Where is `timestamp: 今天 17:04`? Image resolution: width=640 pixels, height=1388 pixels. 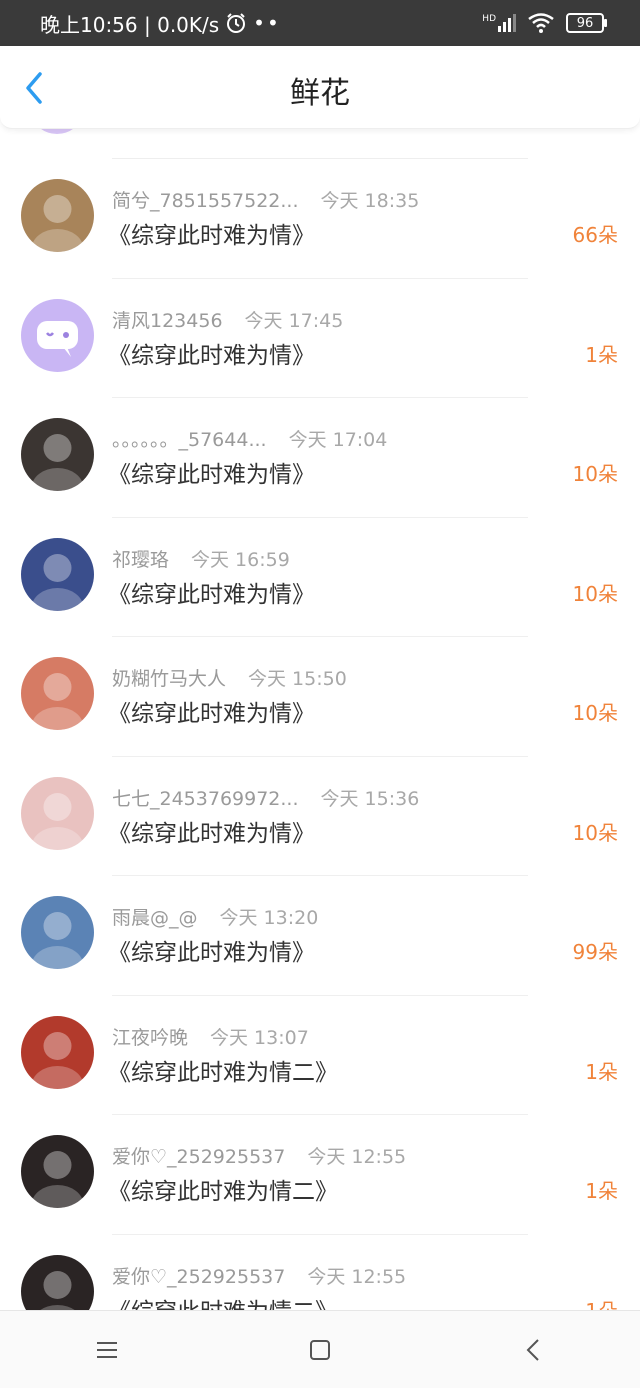
timestamp: 今天 17:04 is located at coordinates (338, 440).